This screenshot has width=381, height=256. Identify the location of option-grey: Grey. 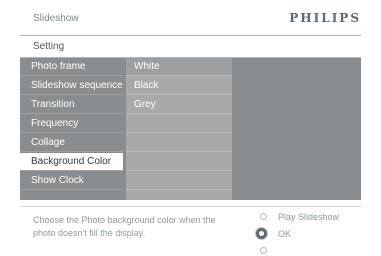
(179, 105).